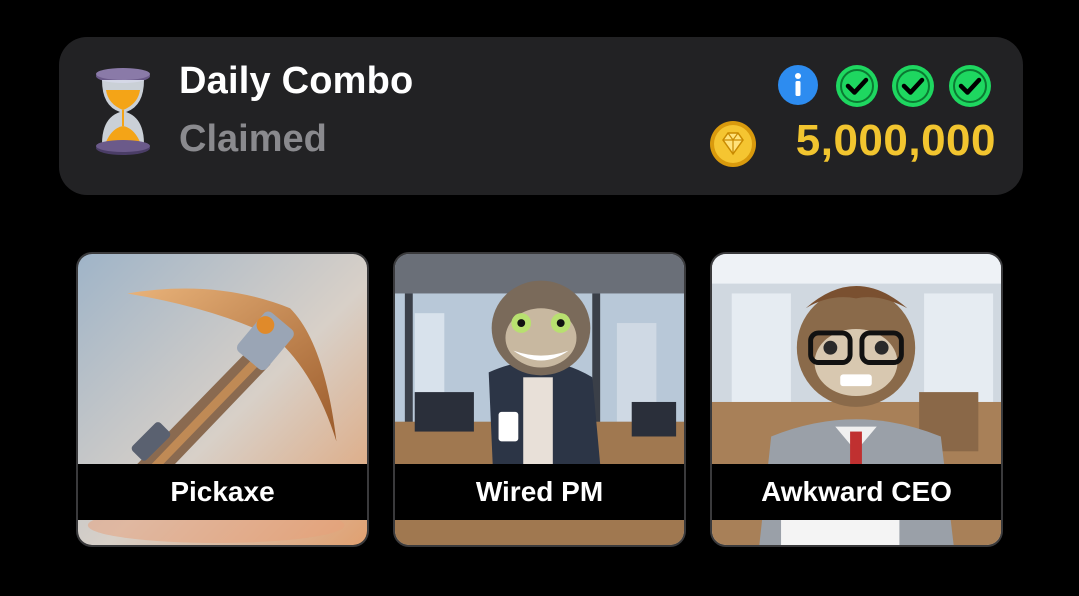  I want to click on combo-card-awkward-ceo: Awkward CEO, so click(856, 399).